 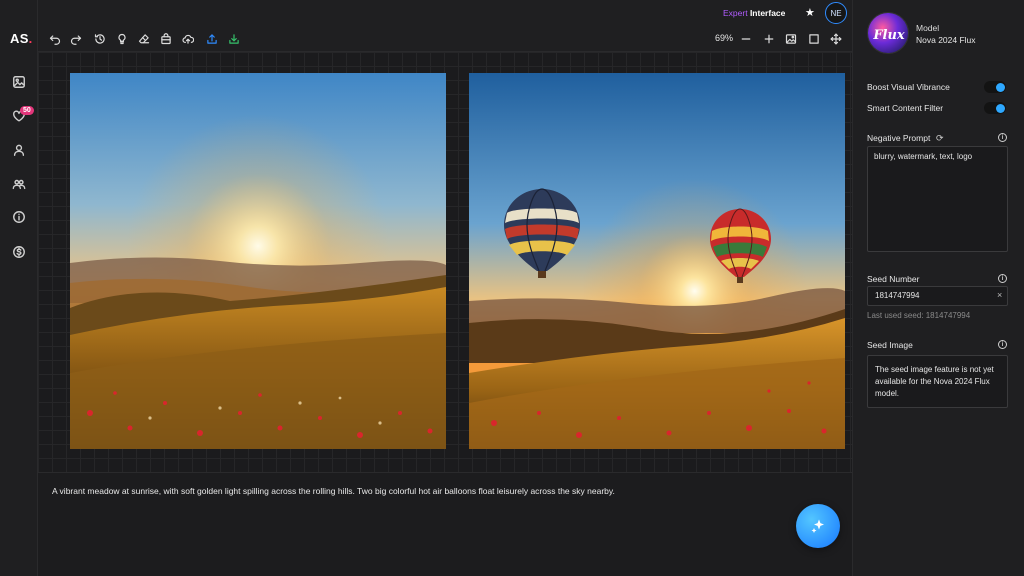 What do you see at coordinates (100, 39) in the screenshot?
I see `history-icon` at bounding box center [100, 39].